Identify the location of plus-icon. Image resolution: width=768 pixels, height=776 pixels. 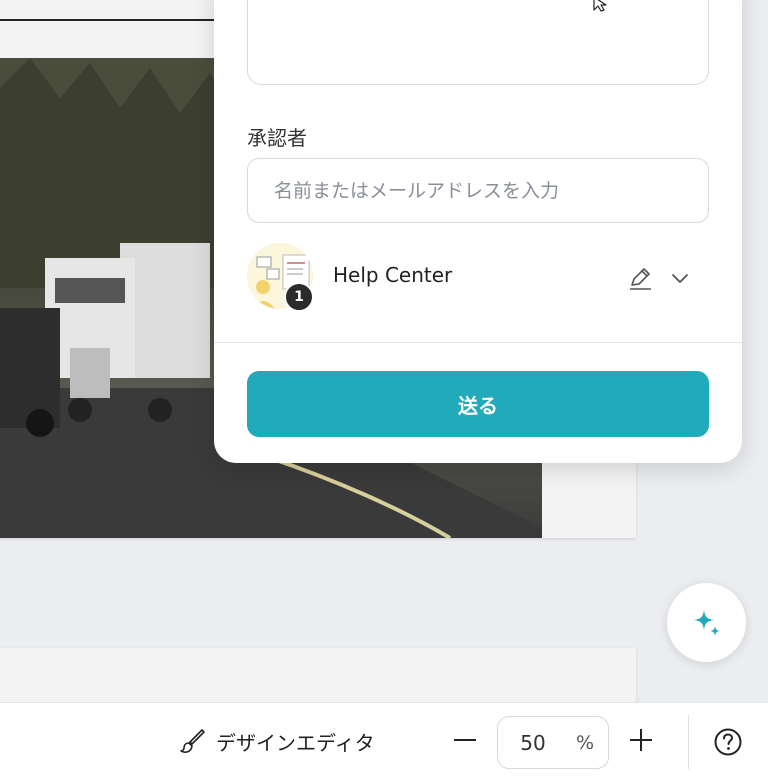
(641, 740).